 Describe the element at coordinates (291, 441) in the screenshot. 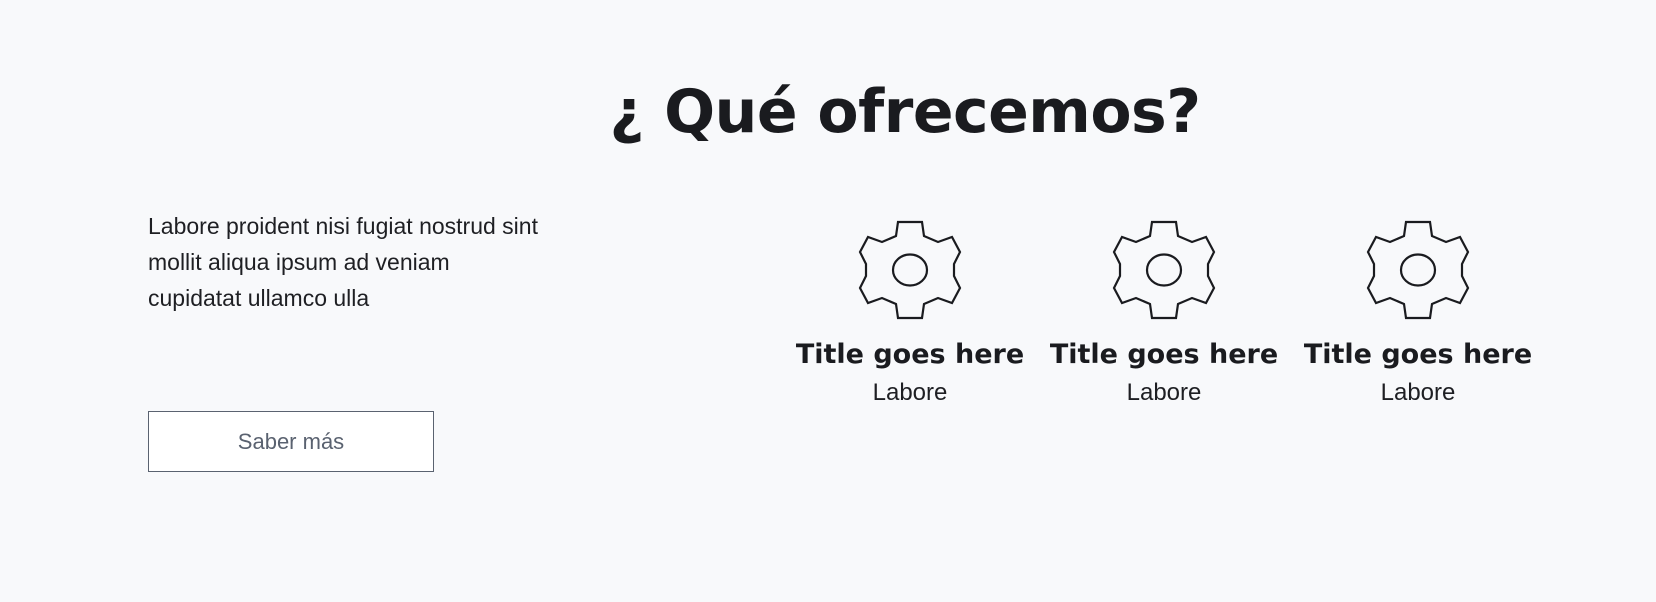

I see `learn-more-button: Saber más` at that location.